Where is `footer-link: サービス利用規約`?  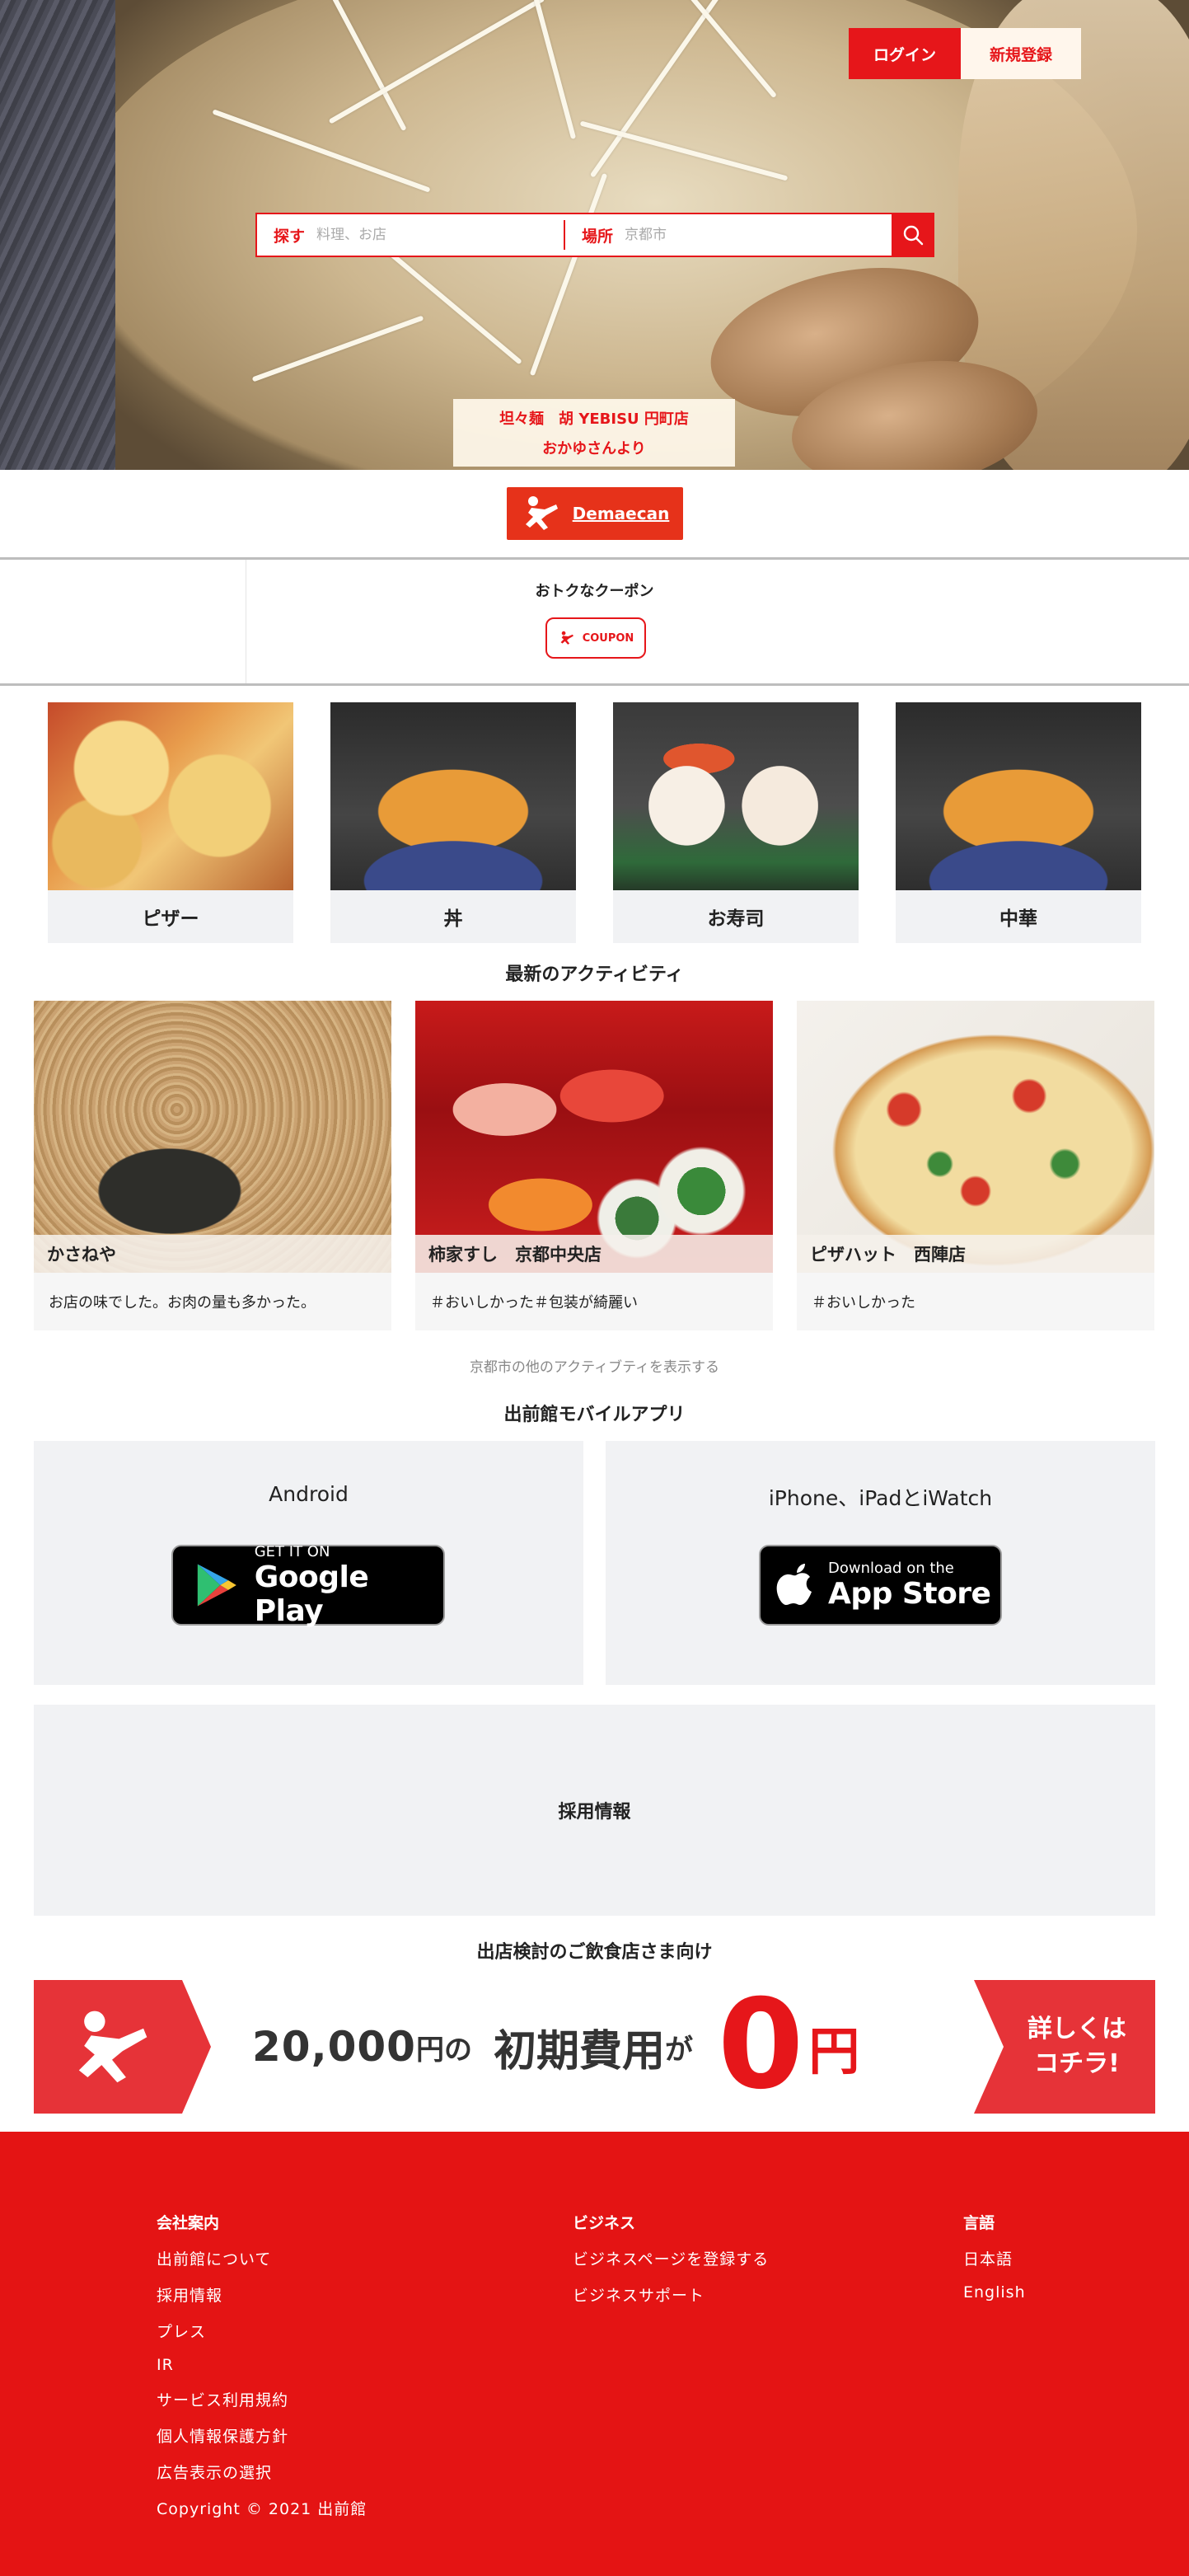 footer-link: サービス利用規約 is located at coordinates (262, 2399).